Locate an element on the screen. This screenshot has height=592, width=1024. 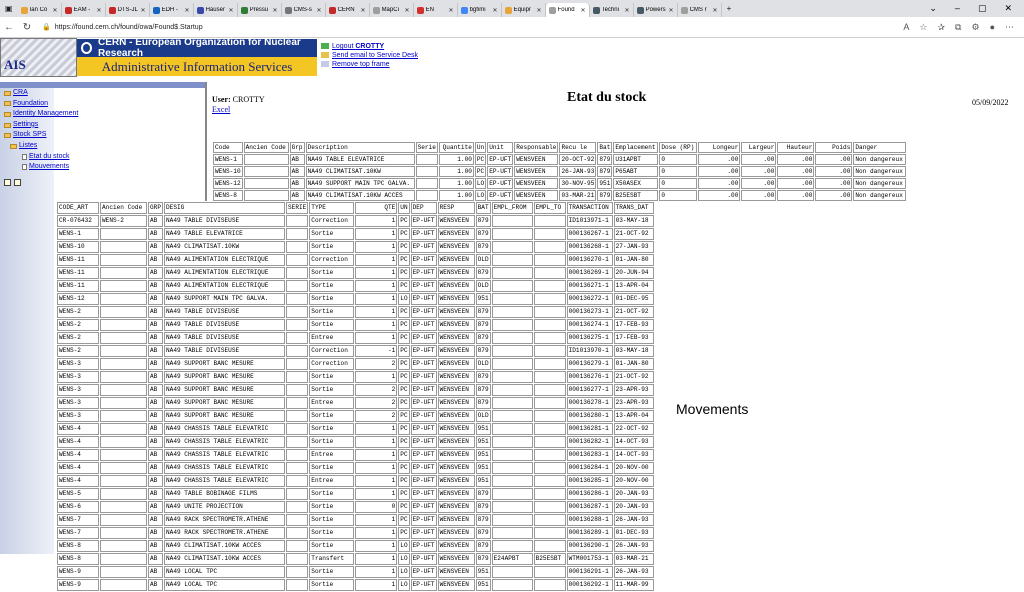
table-cell: WENSVEEN is located at coordinates (456, 468).